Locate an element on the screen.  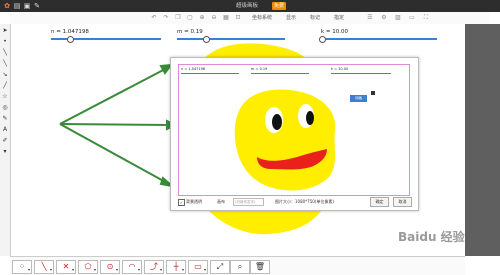
fit-icon: ⊡ is located at coordinates (238, 18).